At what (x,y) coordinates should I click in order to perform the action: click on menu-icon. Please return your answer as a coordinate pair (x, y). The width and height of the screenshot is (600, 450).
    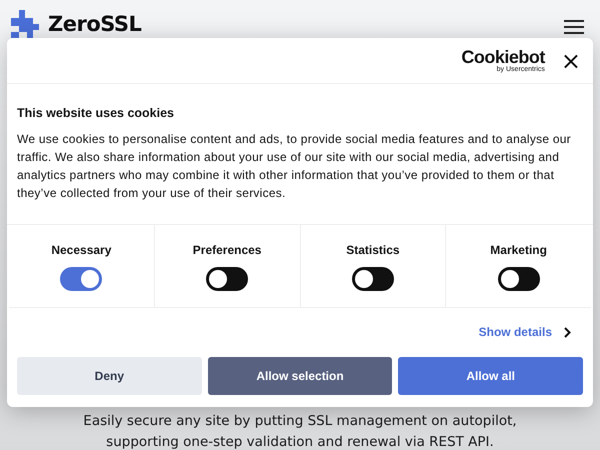
    Looking at the image, I should click on (574, 27).